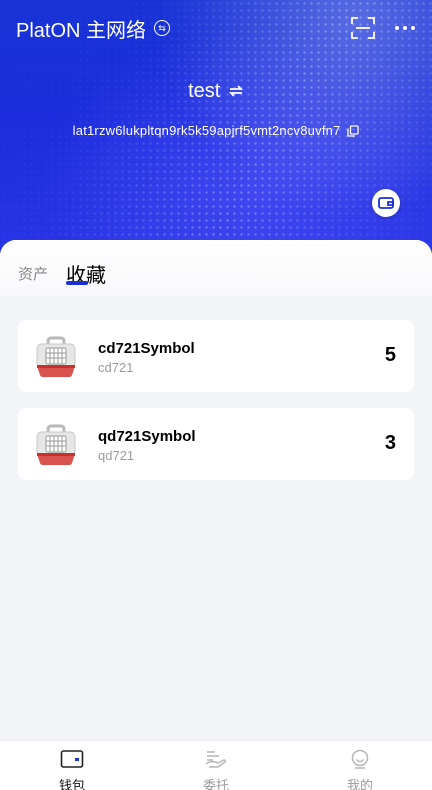 This screenshot has width=432, height=790. Describe the element at coordinates (390, 355) in the screenshot. I see `nft-count: 5` at that location.